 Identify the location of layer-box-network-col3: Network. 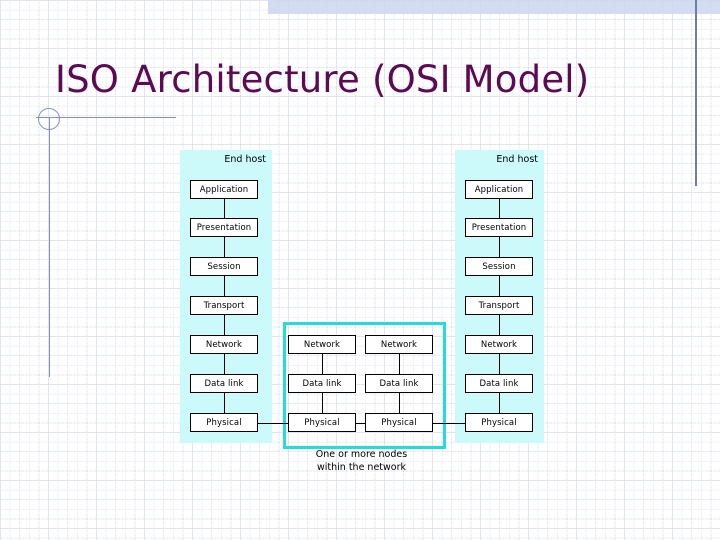
(499, 344).